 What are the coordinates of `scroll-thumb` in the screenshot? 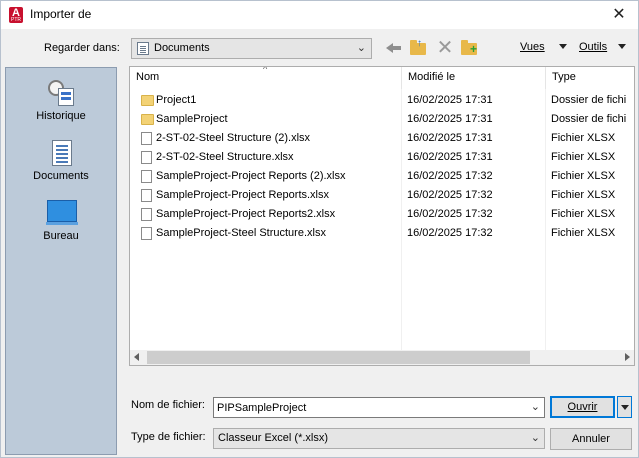 It's located at (338, 357).